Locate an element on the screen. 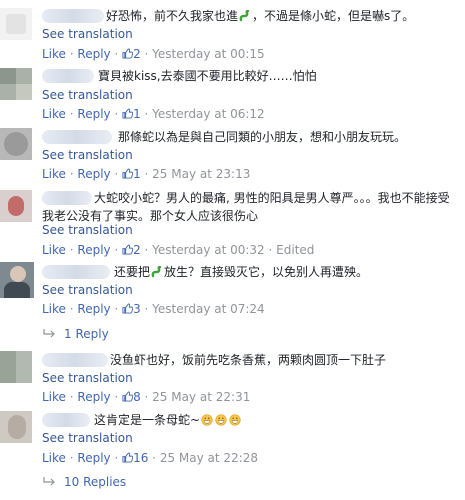 This screenshot has width=465, height=500. comment-text: 好恐怖，前不久我家也進 ，不過是條小蛇，但是嚇s了。 is located at coordinates (260, 16).